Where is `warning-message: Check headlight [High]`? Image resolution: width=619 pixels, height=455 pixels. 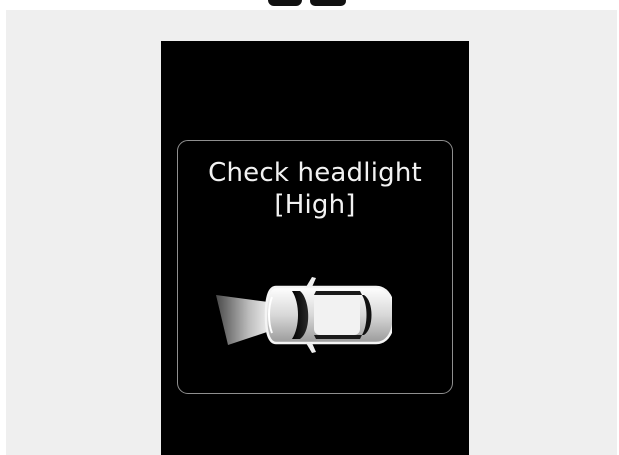
warning-message: Check headlight [High] is located at coordinates (315, 189).